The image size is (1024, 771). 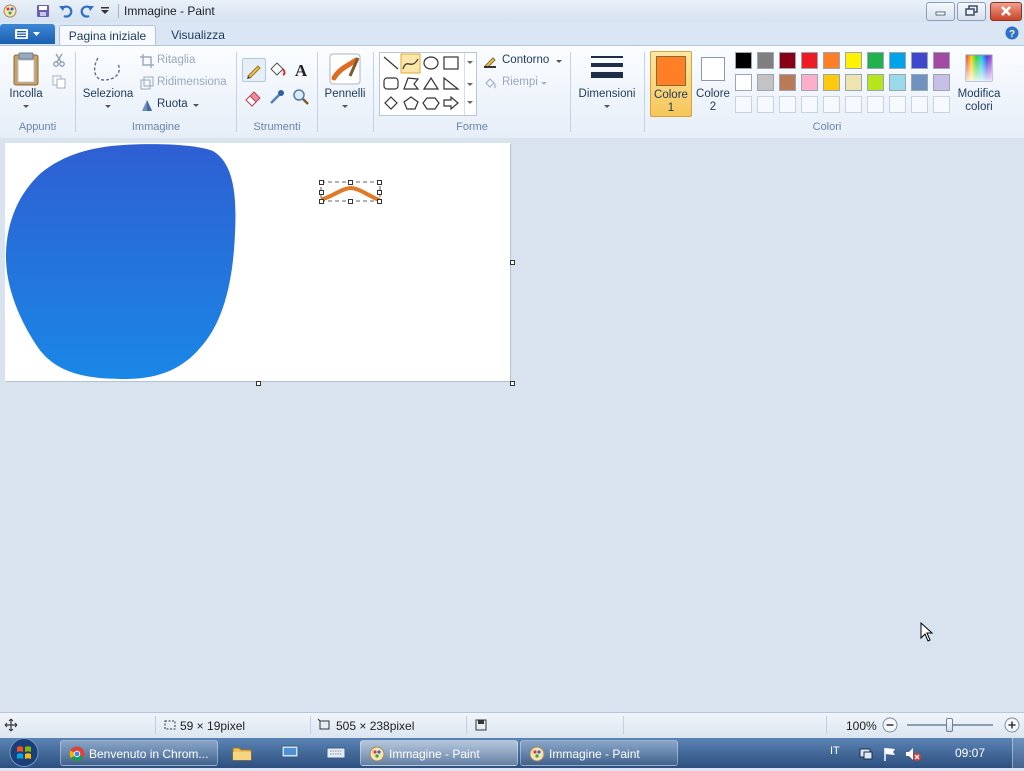 I want to click on help-icon: ?, so click(x=1012, y=33).